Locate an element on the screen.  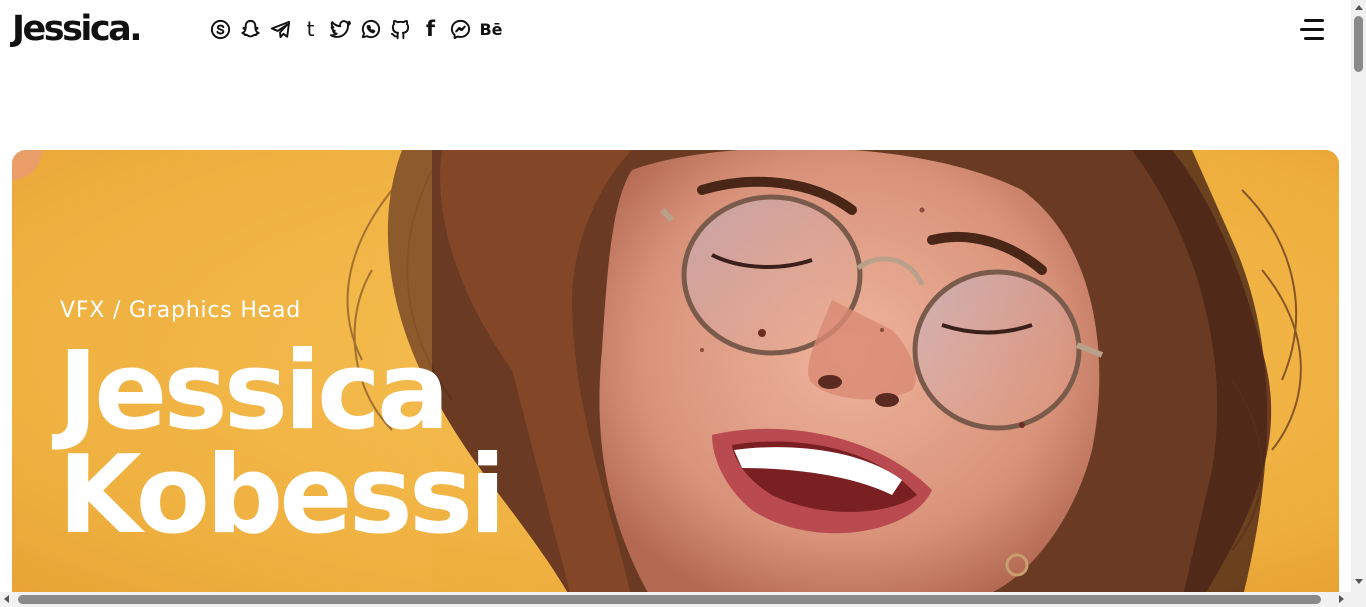
scrollbar-corner is located at coordinates (1358, 599).